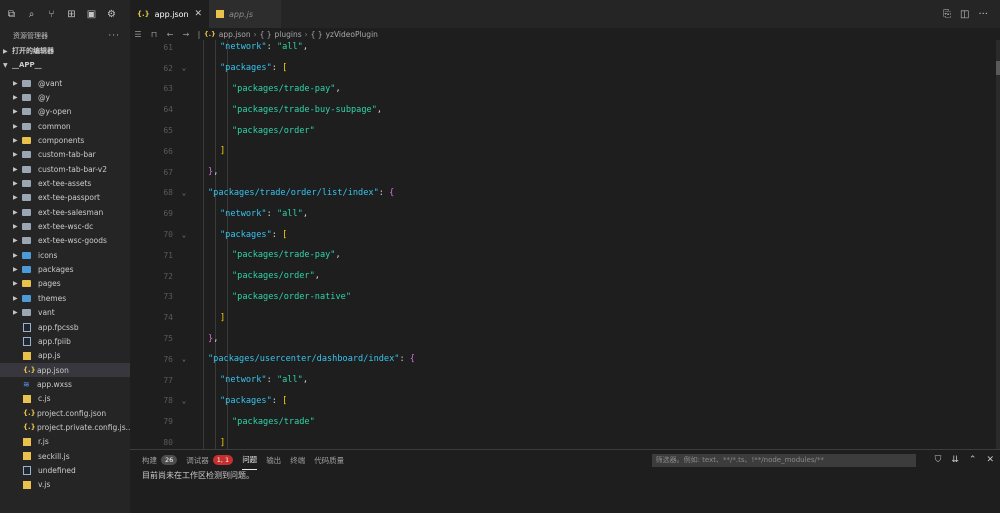 This screenshot has width=1000, height=513. Describe the element at coordinates (210, 460) in the screenshot. I see `panel-tab: 调试器 1, 1` at that location.